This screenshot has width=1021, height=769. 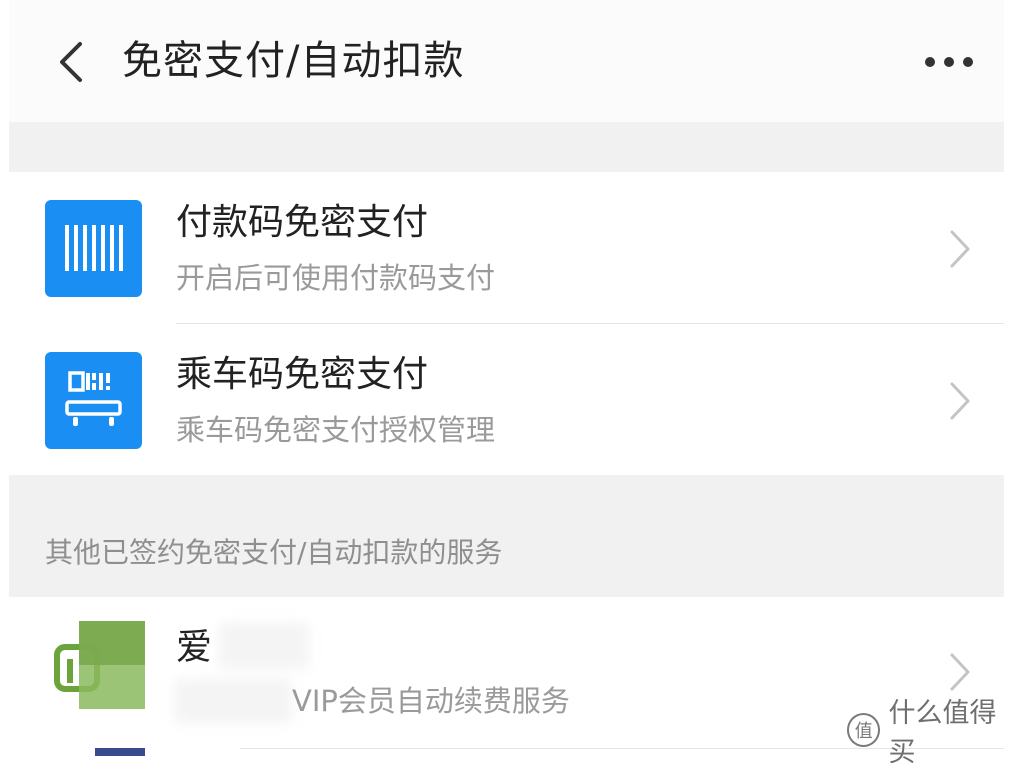 I want to click on blurred-title, so click(x=264, y=646).